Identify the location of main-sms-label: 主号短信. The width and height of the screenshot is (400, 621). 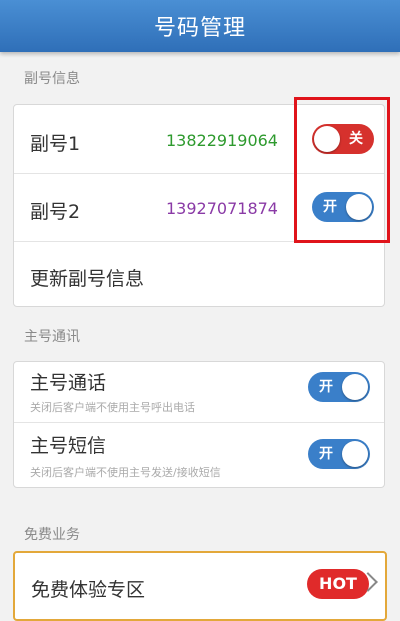
(68, 446).